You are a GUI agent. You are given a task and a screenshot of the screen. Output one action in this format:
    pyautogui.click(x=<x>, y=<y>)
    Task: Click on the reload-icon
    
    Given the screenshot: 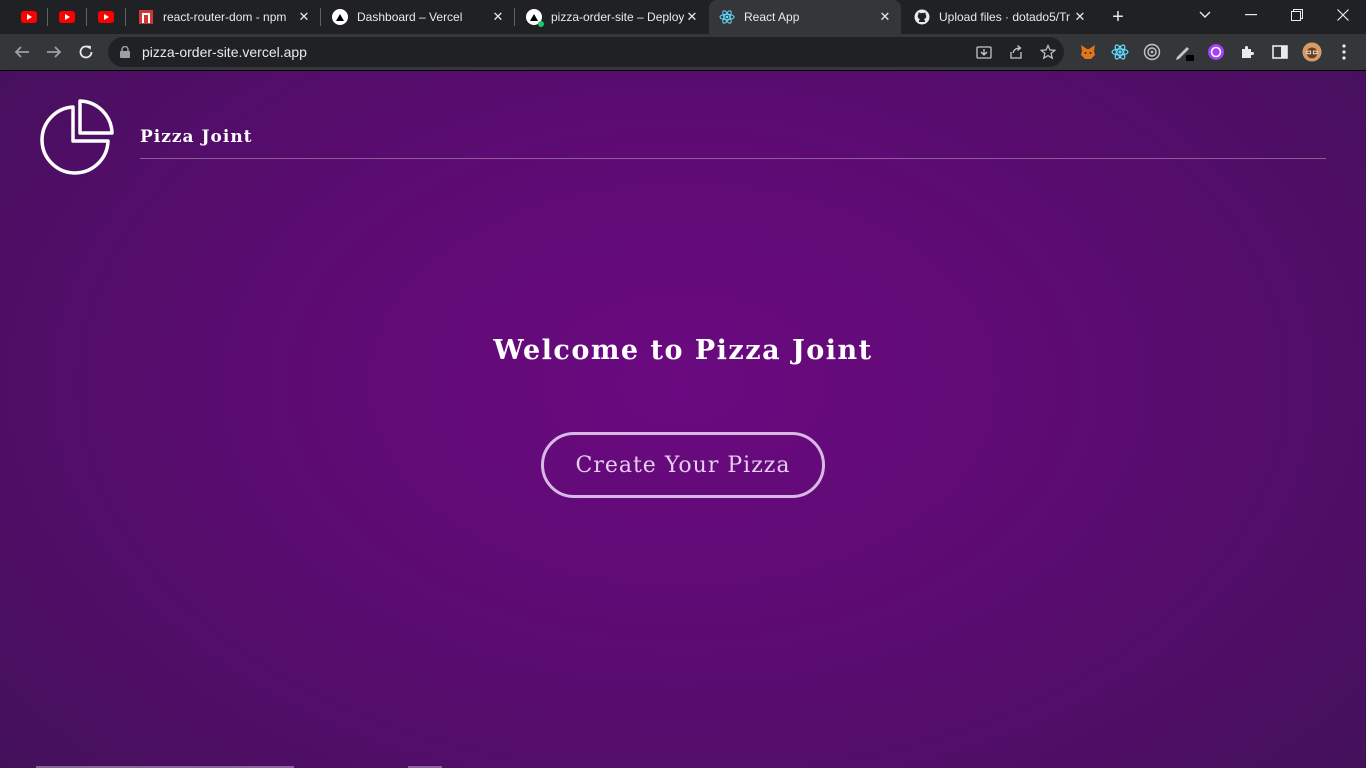 What is the action you would take?
    pyautogui.click(x=86, y=52)
    